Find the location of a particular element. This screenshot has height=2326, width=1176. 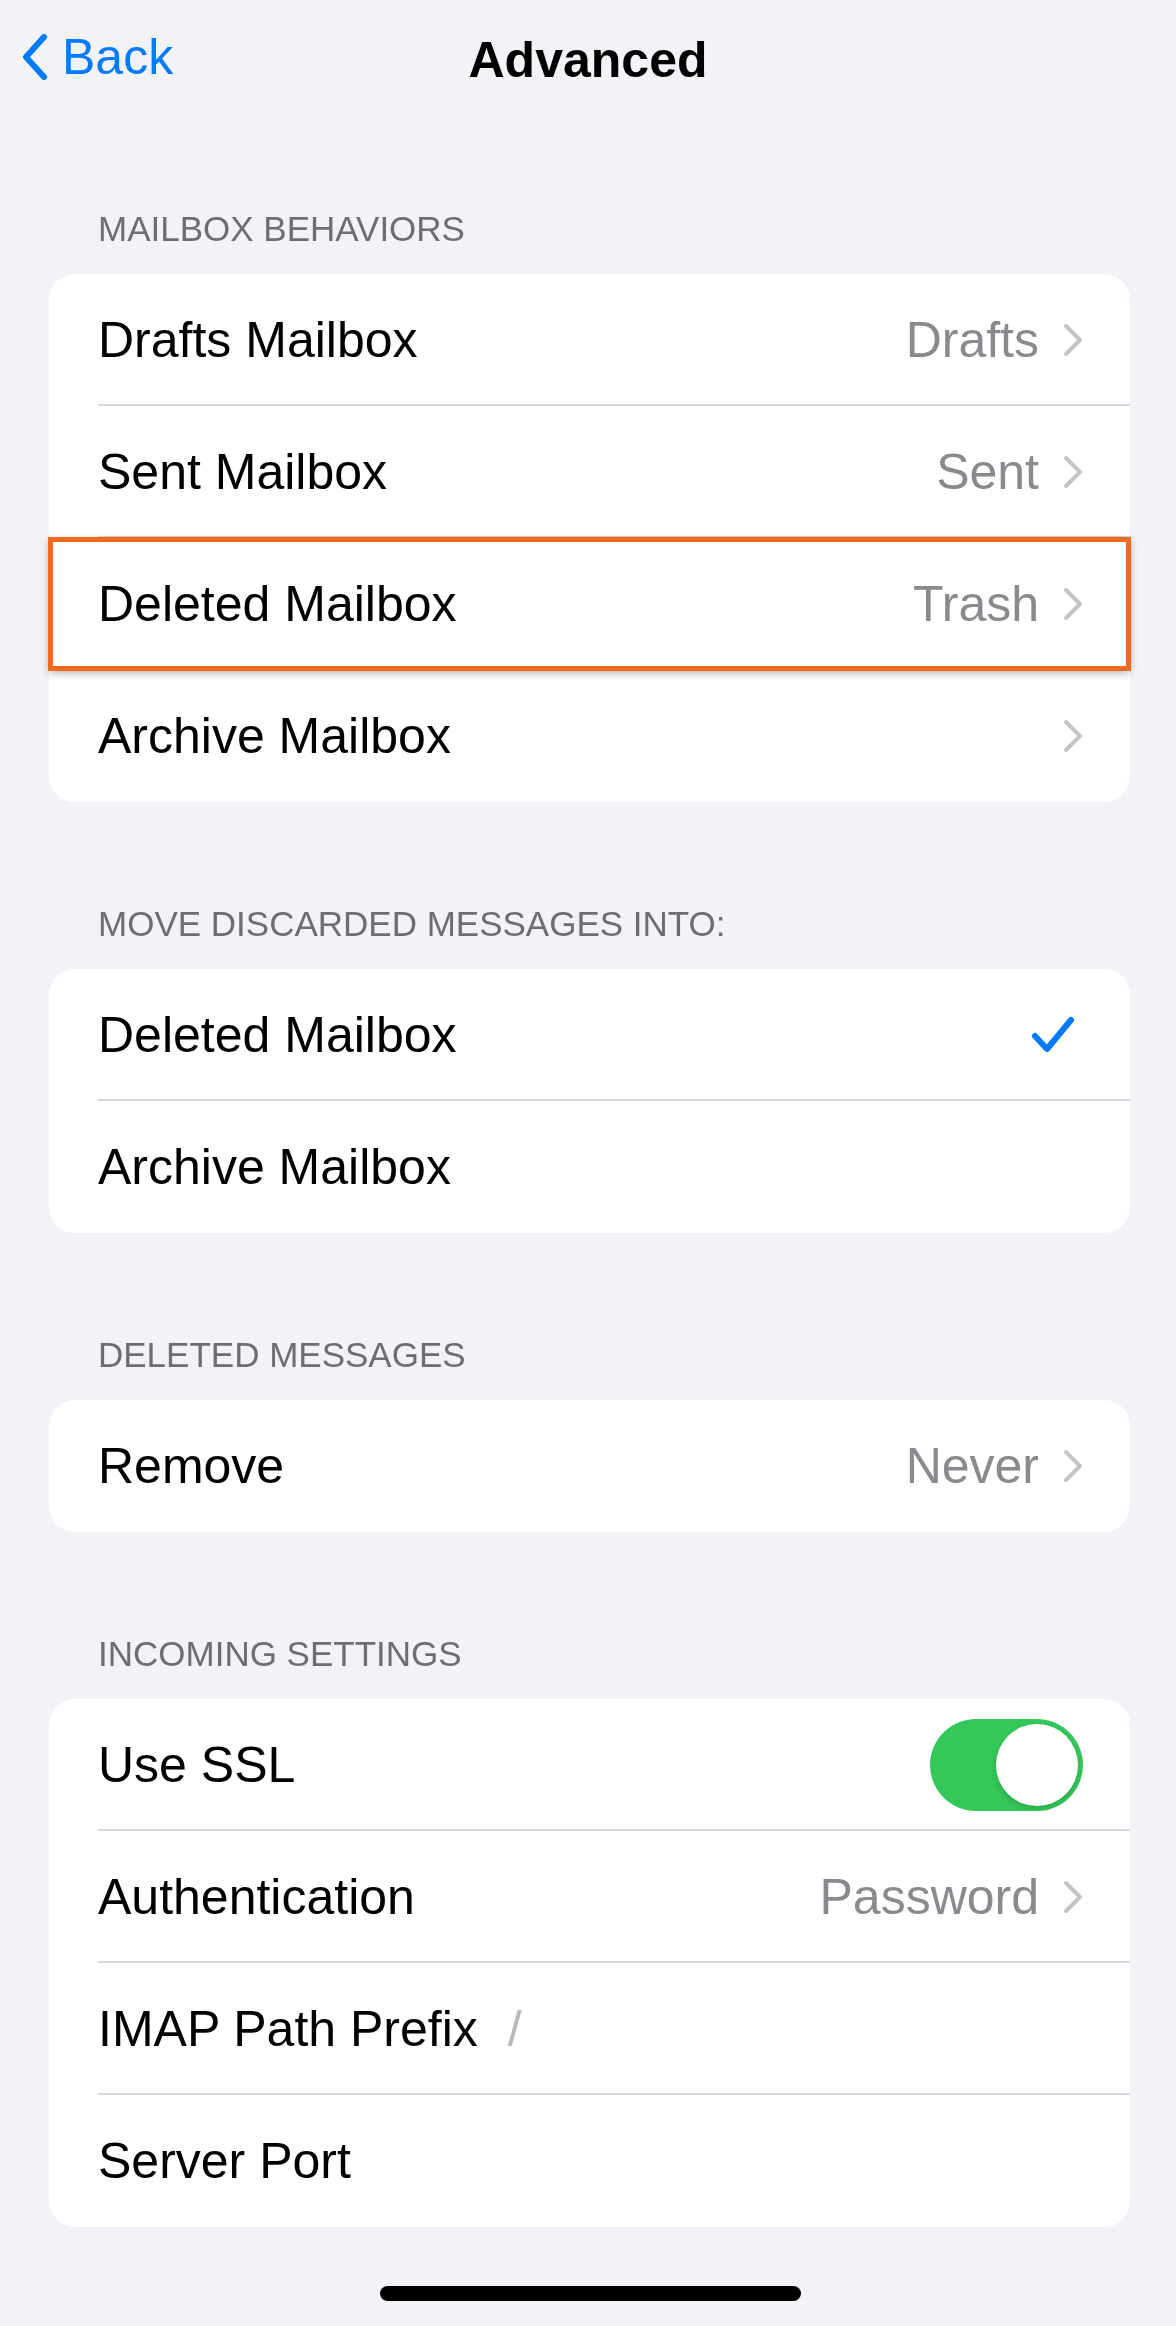

row-value: Never is located at coordinates (972, 1466).